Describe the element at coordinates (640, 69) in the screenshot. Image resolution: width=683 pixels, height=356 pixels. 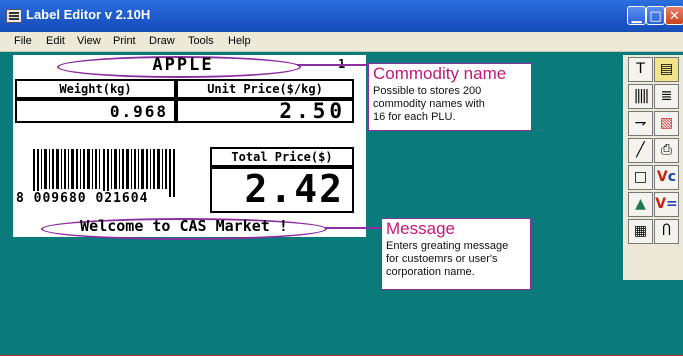
I see `text-tool-icon: T` at that location.